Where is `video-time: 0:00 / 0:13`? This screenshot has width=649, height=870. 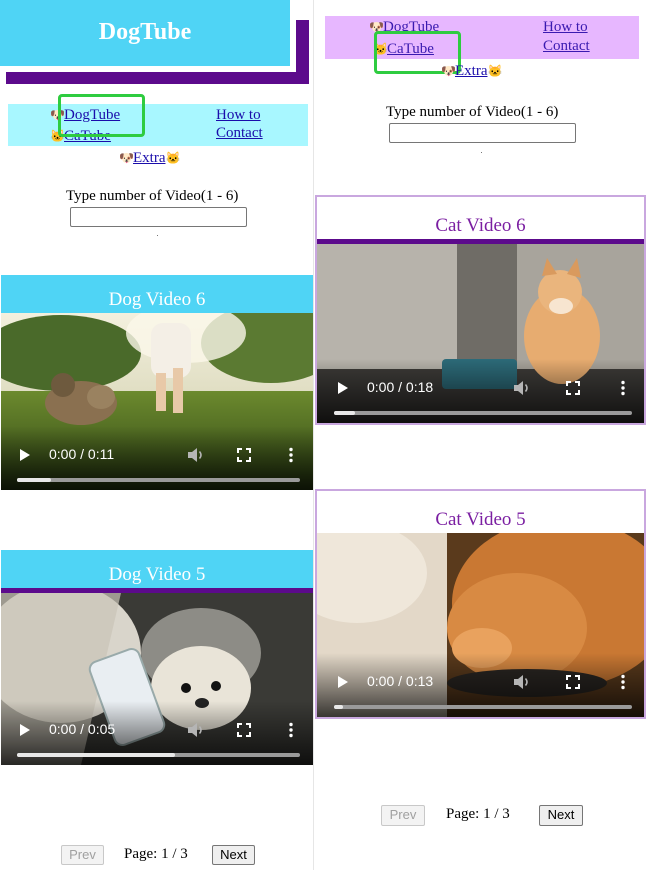 video-time: 0:00 / 0:13 is located at coordinates (400, 681).